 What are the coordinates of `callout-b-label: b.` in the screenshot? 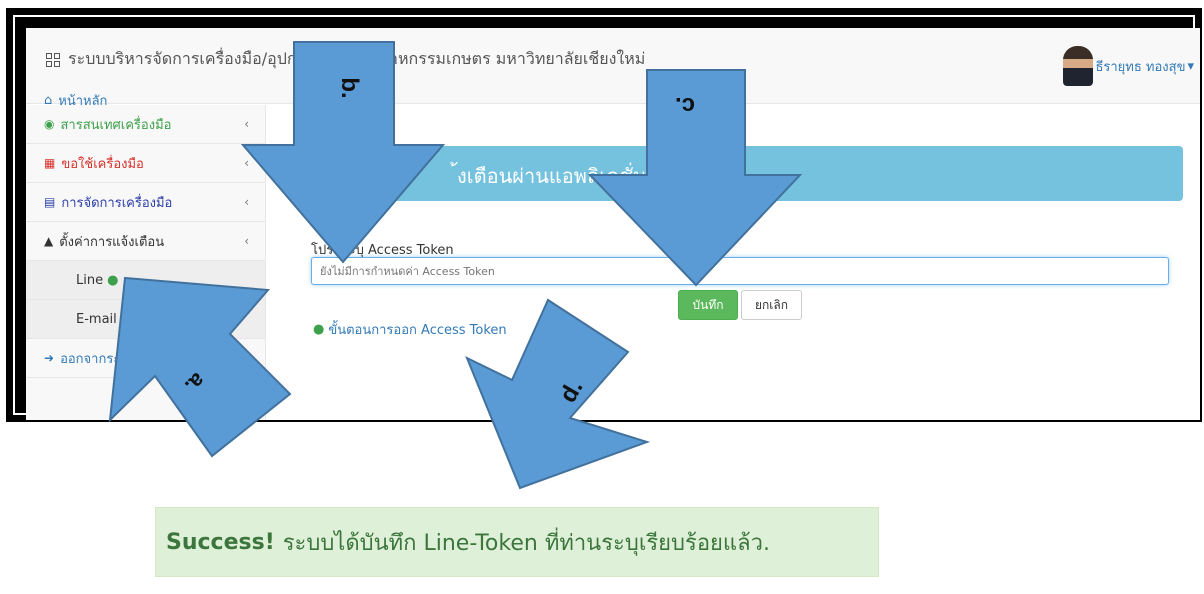 It's located at (349, 87).